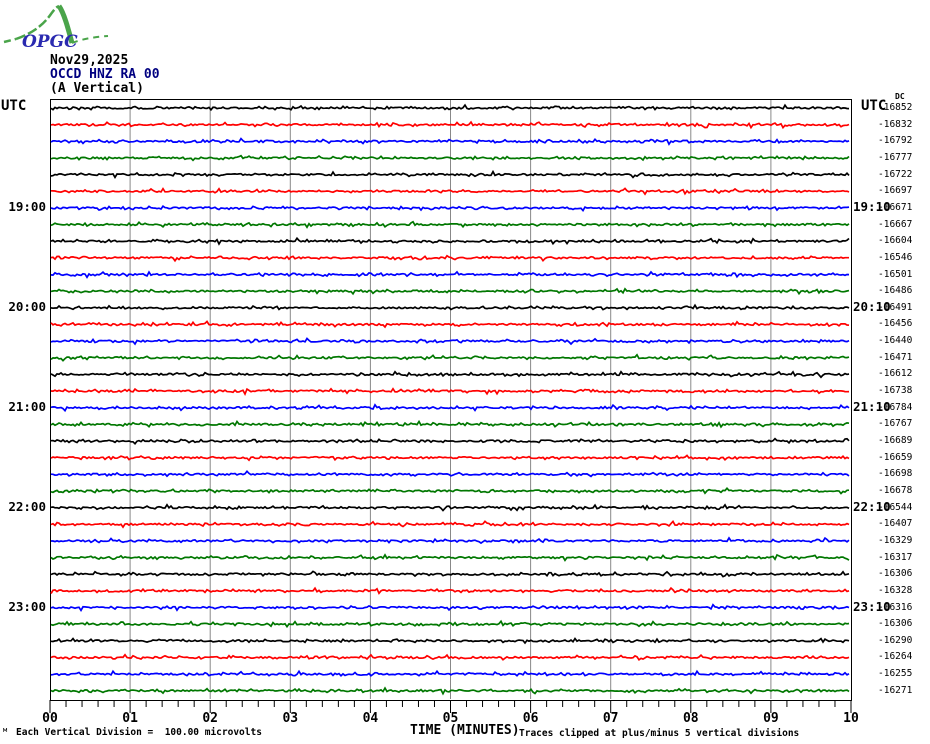  I want to click on trace-dc-value: -16698, so click(895, 474).